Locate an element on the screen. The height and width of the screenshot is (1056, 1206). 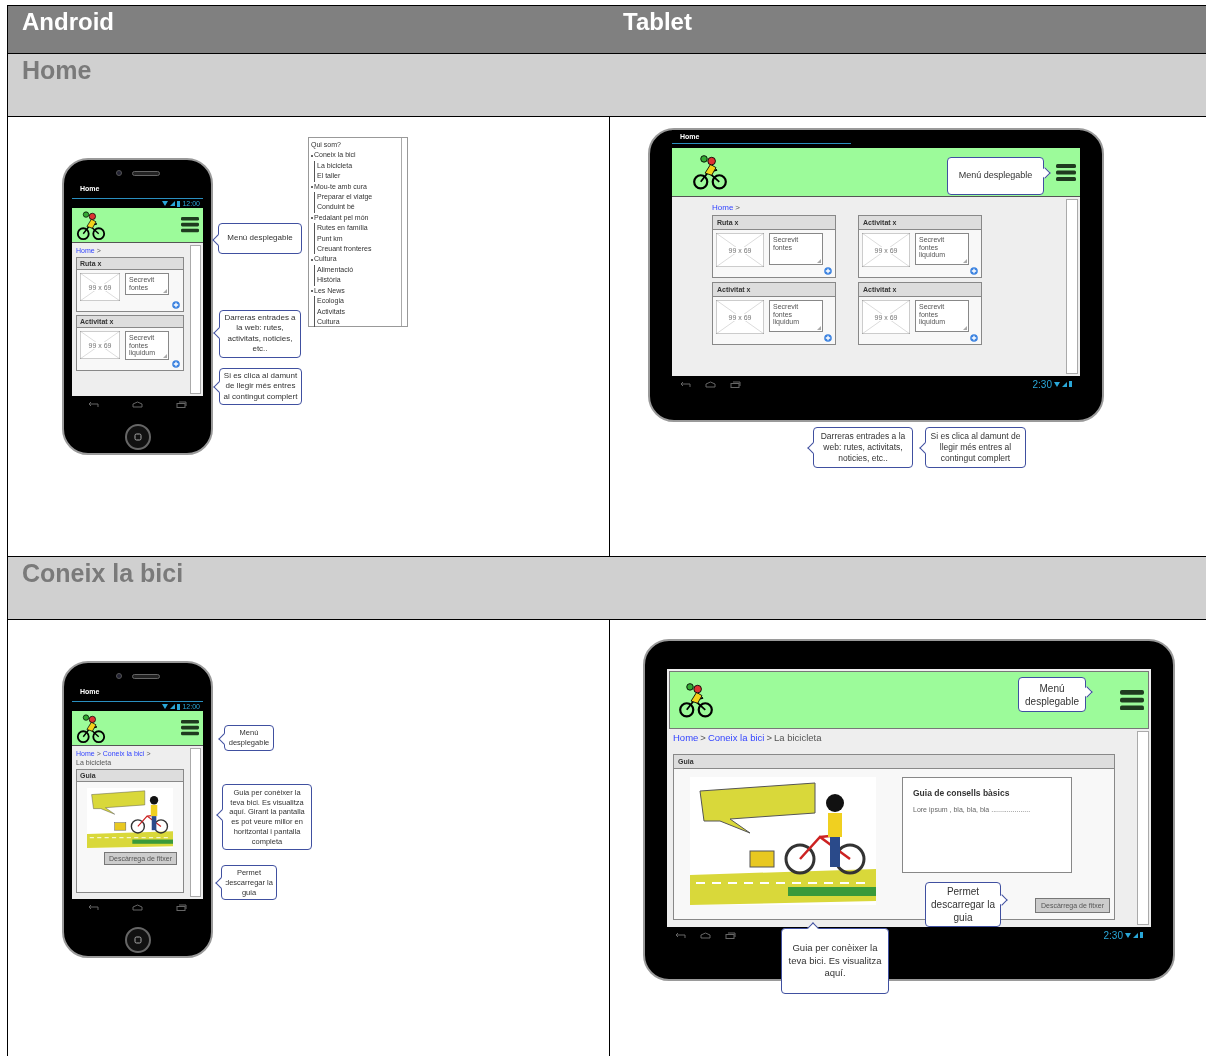
callout-note: Guia per conèixer la teva bici. Es visualitza aquí. is located at coordinates (835, 958).